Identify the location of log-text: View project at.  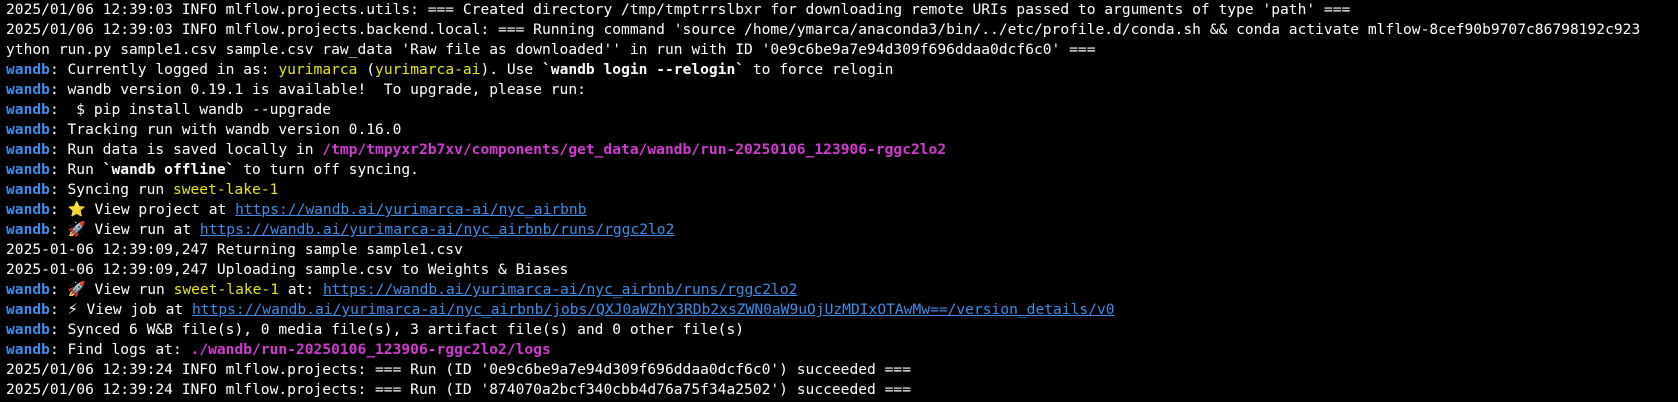
(160, 209).